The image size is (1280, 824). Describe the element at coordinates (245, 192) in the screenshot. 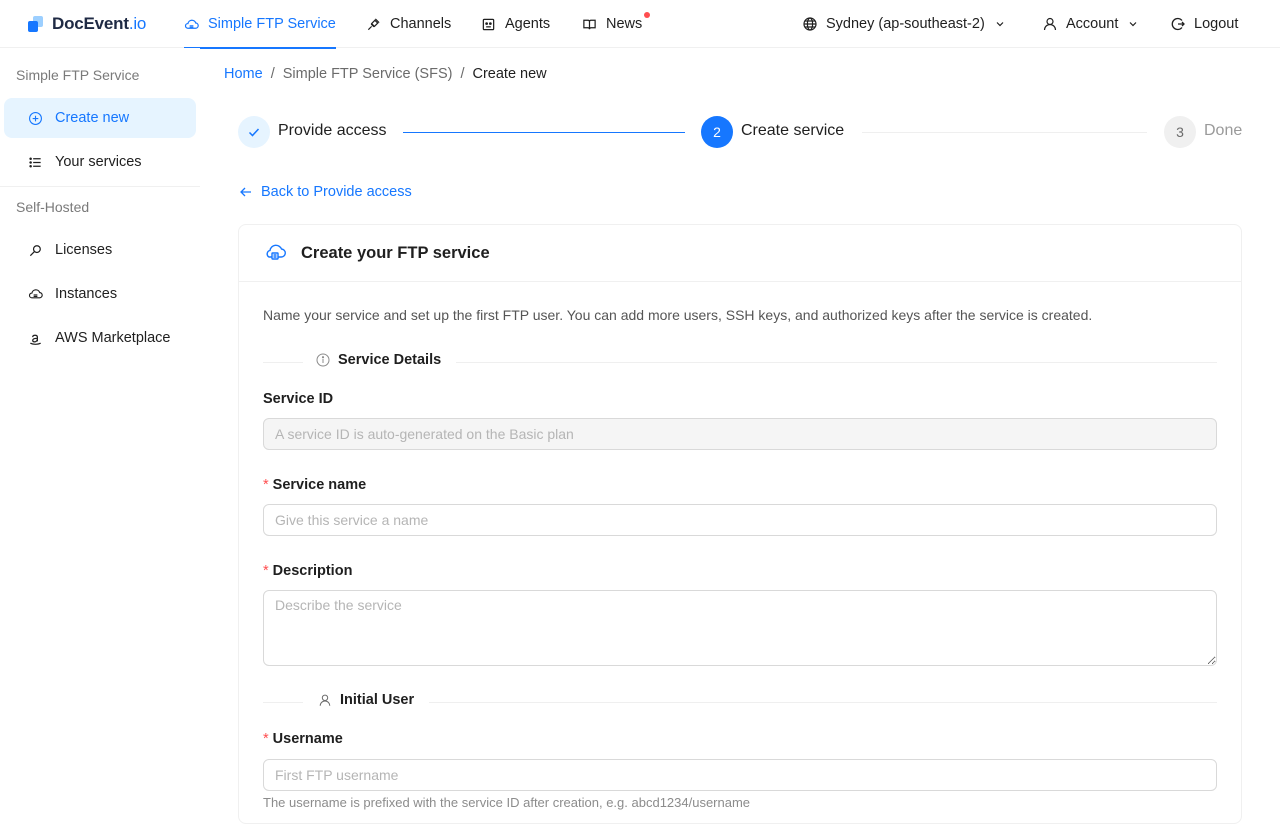

I see `arrow-left-icon` at that location.